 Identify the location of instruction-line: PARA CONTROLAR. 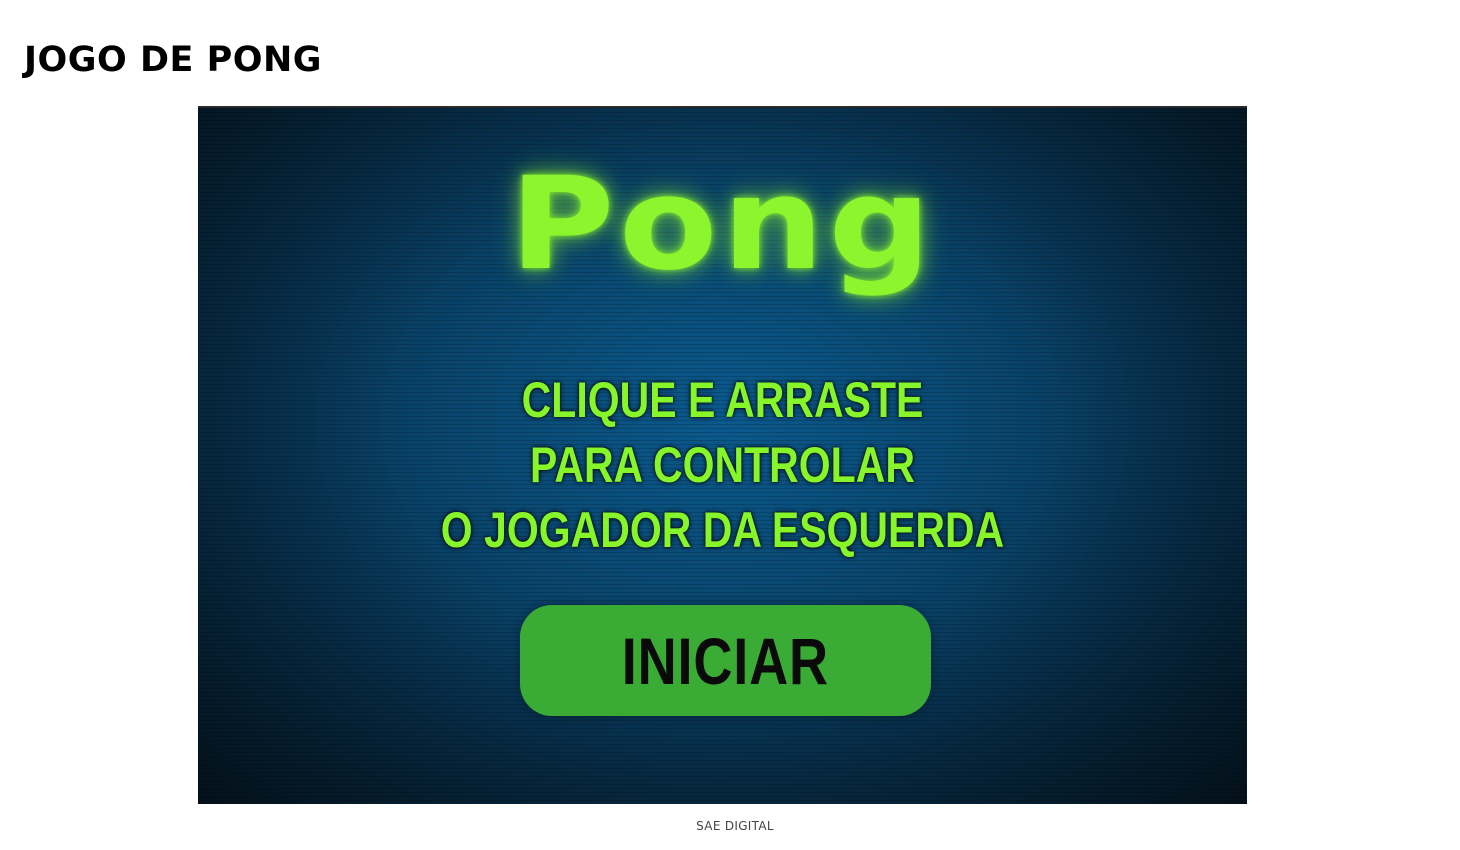
(722, 465).